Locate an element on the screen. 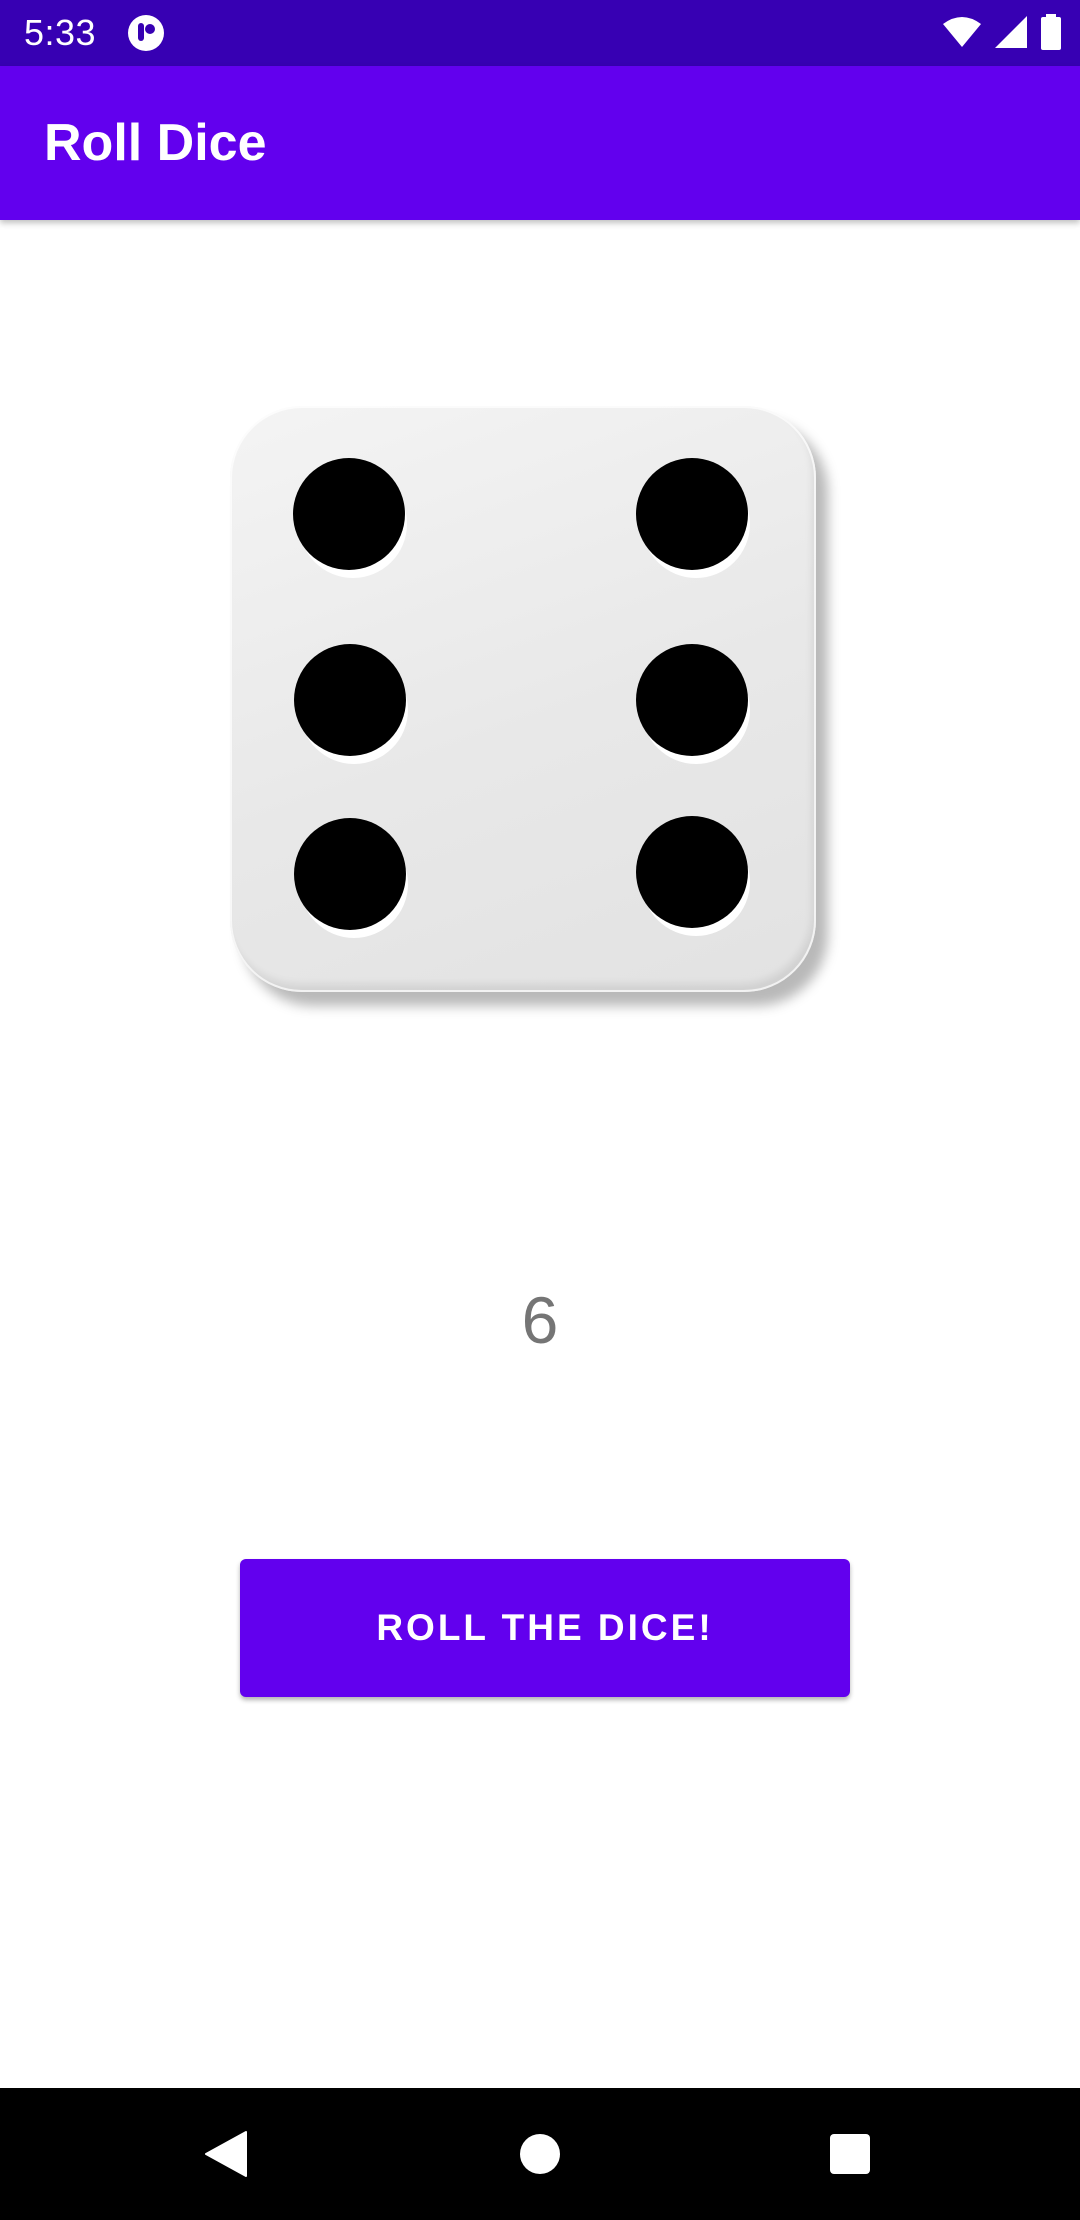 This screenshot has height=2220, width=1080. battery-icon is located at coordinates (1051, 34).